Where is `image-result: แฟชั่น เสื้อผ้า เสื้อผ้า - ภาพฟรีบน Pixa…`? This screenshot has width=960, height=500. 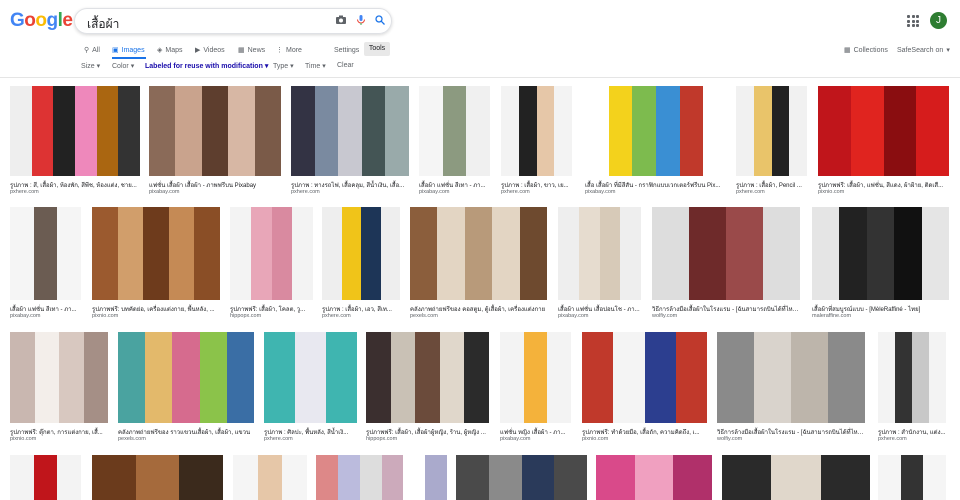 image-result: แฟชั่น เสื้อผ้า เสื้อผ้า - ภาพฟรีบน Pixa… is located at coordinates (215, 141).